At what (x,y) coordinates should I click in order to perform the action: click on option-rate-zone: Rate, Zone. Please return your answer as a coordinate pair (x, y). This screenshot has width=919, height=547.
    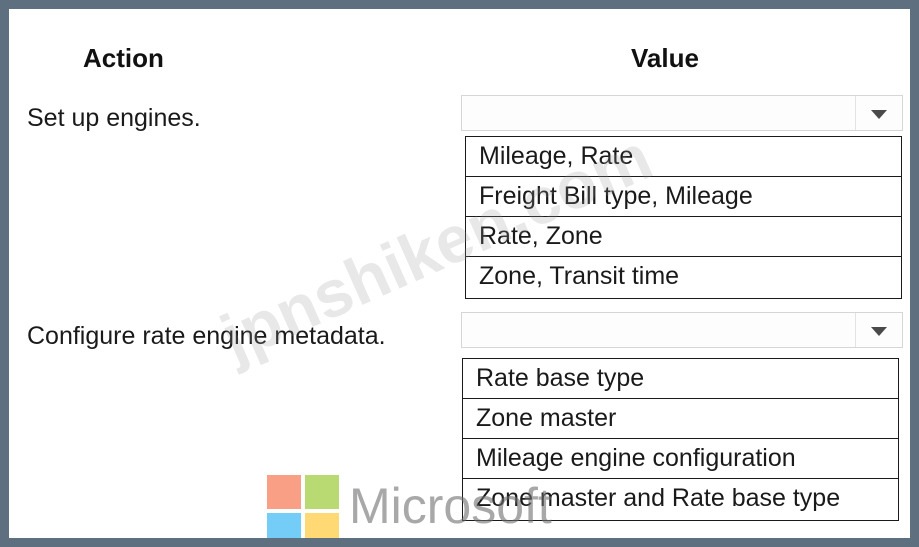
    Looking at the image, I should click on (683, 237).